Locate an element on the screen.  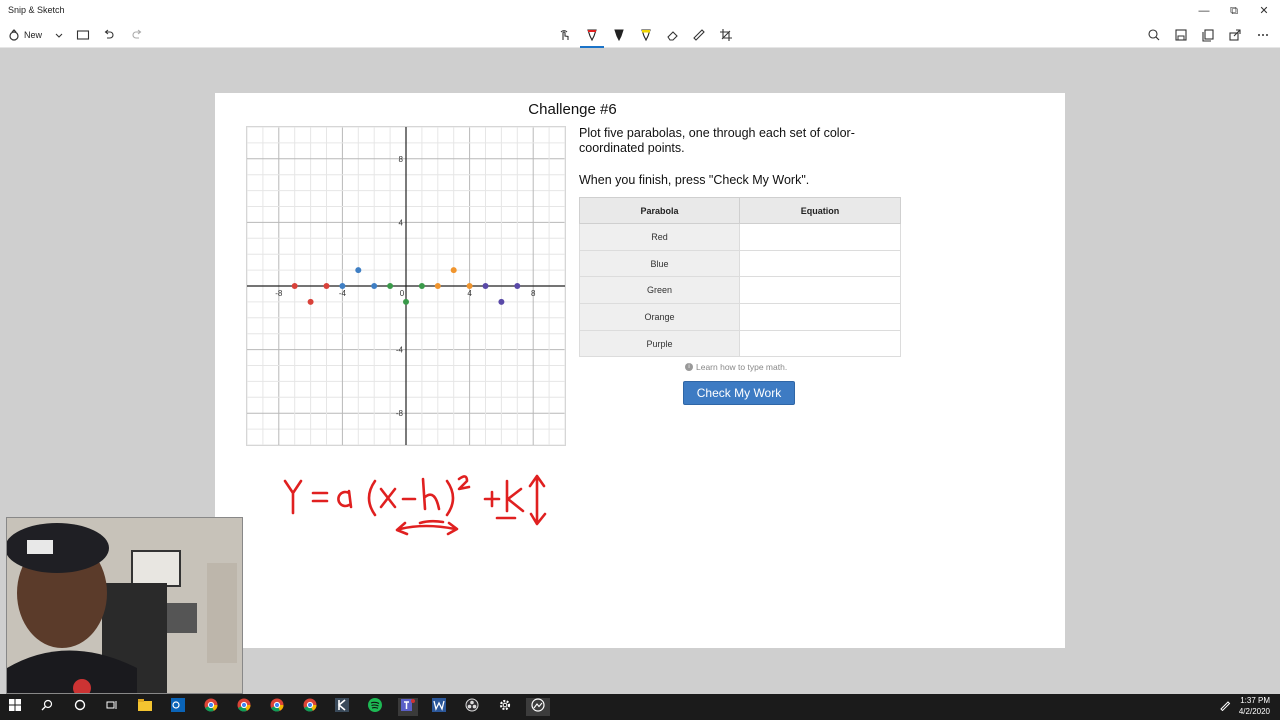
copy-button is located at coordinates (1208, 35).